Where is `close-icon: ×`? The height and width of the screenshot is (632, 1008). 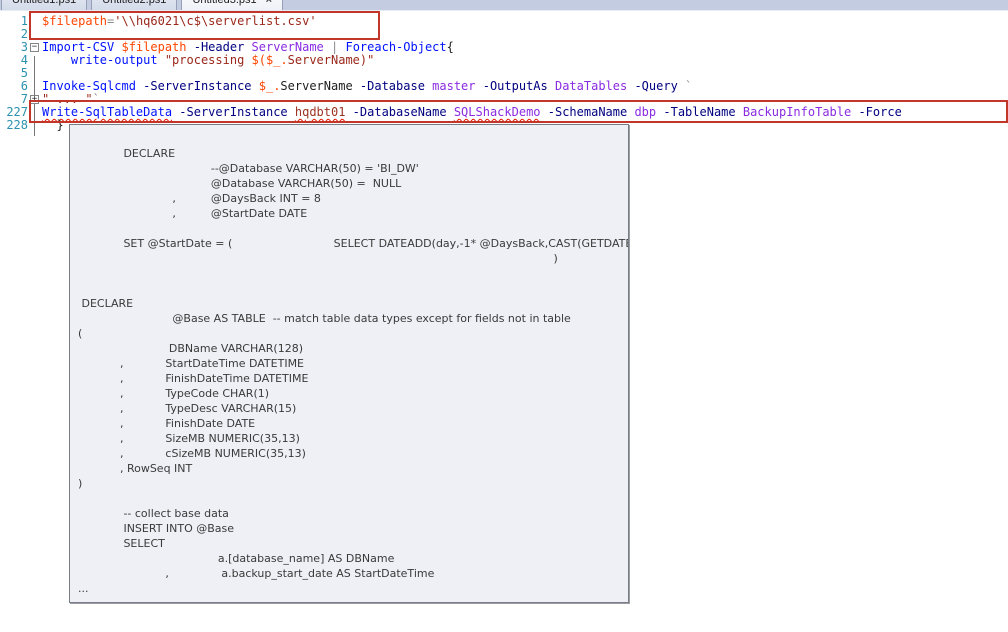 close-icon: × is located at coordinates (269, 2).